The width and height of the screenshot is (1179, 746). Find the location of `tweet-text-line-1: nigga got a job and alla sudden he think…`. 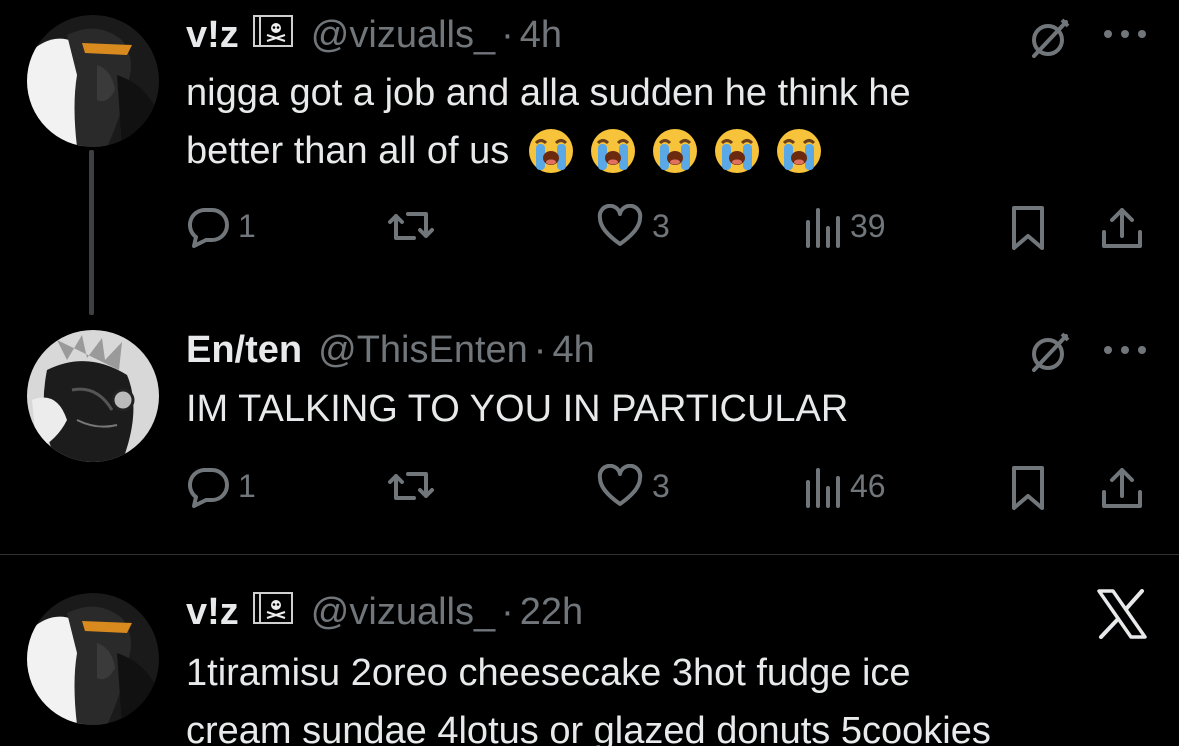

tweet-text-line-1: nigga got a job and alla sudden he think… is located at coordinates (548, 93).